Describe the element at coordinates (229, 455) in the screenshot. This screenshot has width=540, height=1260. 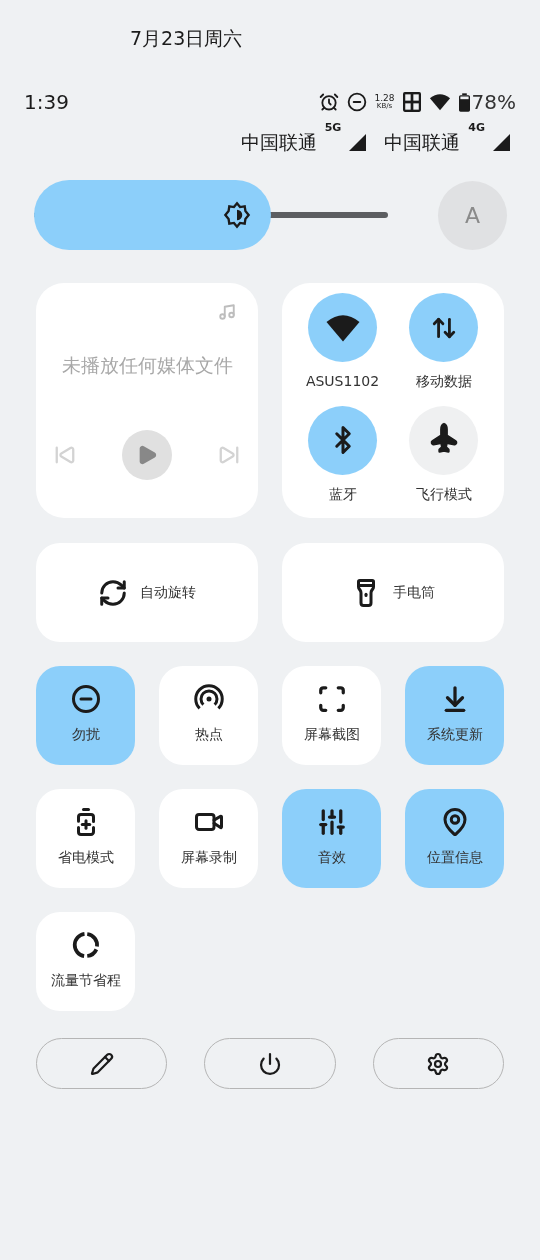
I see `next-icon` at that location.